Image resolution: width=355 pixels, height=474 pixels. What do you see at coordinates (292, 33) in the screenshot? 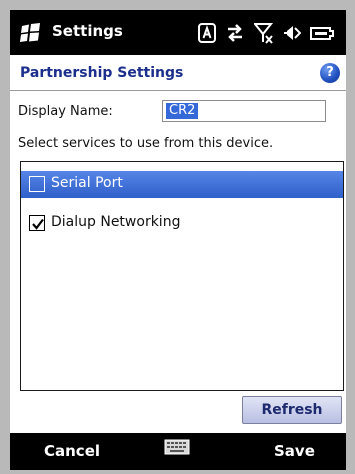
I see `speaker-mute-icon` at bounding box center [292, 33].